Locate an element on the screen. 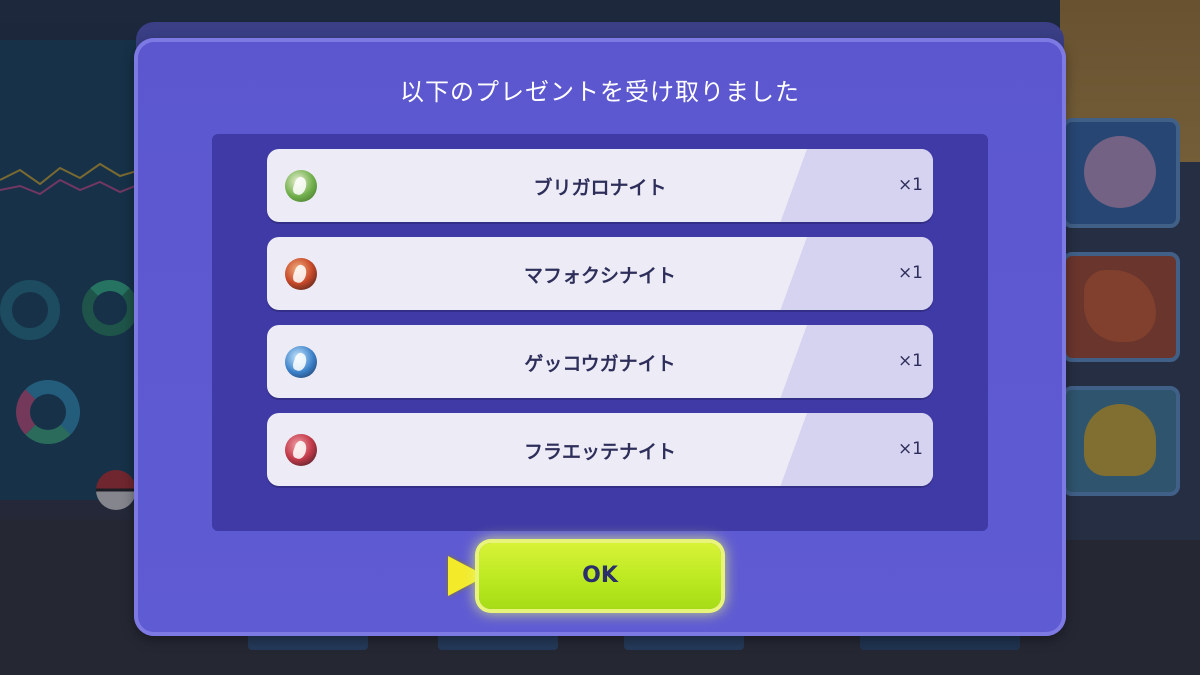 The image size is (1200, 675). item-name: マフォクシナイト is located at coordinates (599, 276).